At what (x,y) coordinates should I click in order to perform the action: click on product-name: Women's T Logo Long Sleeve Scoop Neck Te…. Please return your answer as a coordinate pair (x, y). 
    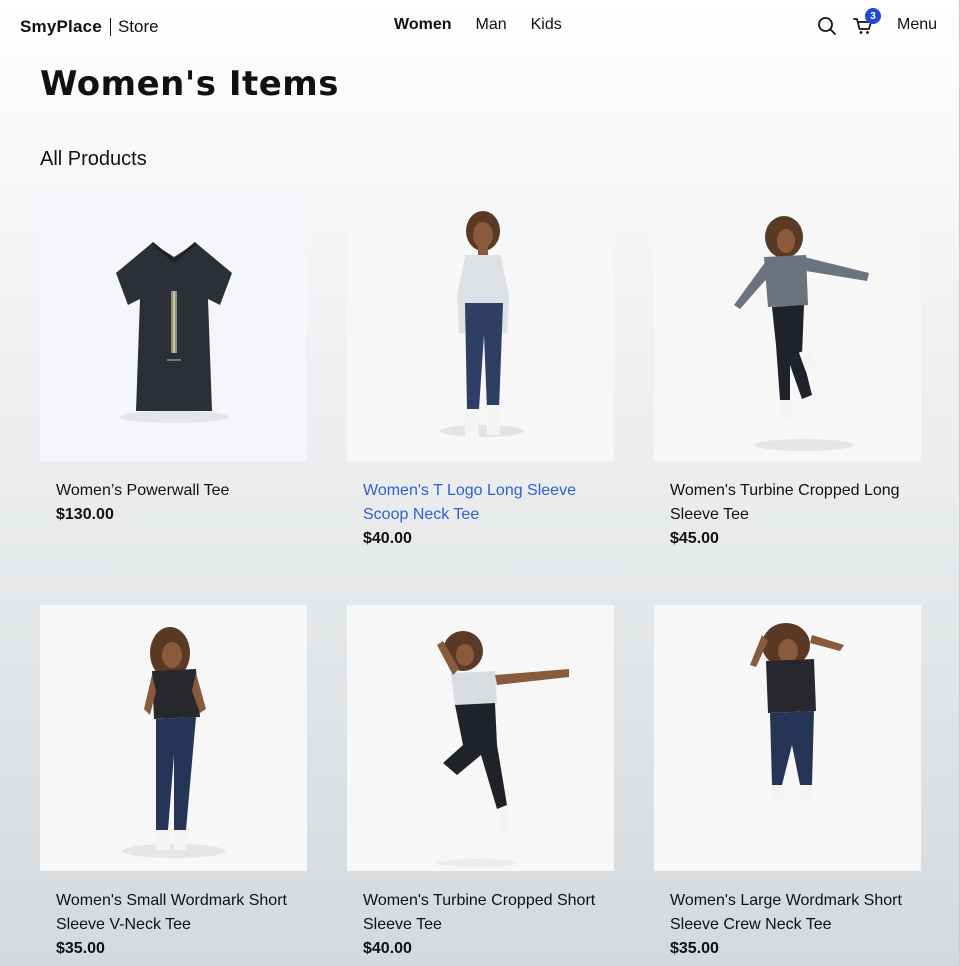
    Looking at the image, I should click on (480, 503).